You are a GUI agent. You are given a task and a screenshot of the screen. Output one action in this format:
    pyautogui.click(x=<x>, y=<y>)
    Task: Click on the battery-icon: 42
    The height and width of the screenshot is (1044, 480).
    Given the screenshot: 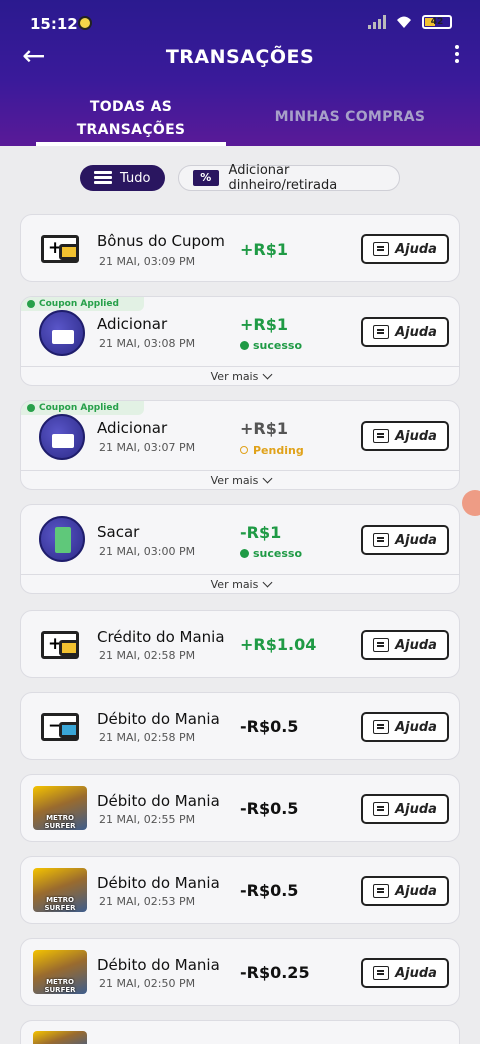 What is the action you would take?
    pyautogui.click(x=437, y=21)
    